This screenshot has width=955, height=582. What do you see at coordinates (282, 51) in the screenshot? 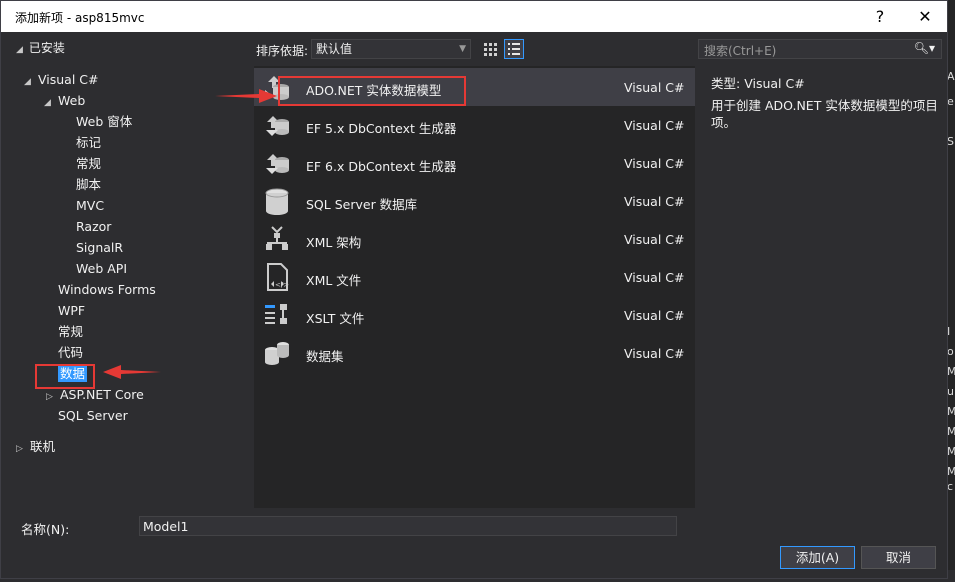
I see `sort-label: 排序依据:` at bounding box center [282, 51].